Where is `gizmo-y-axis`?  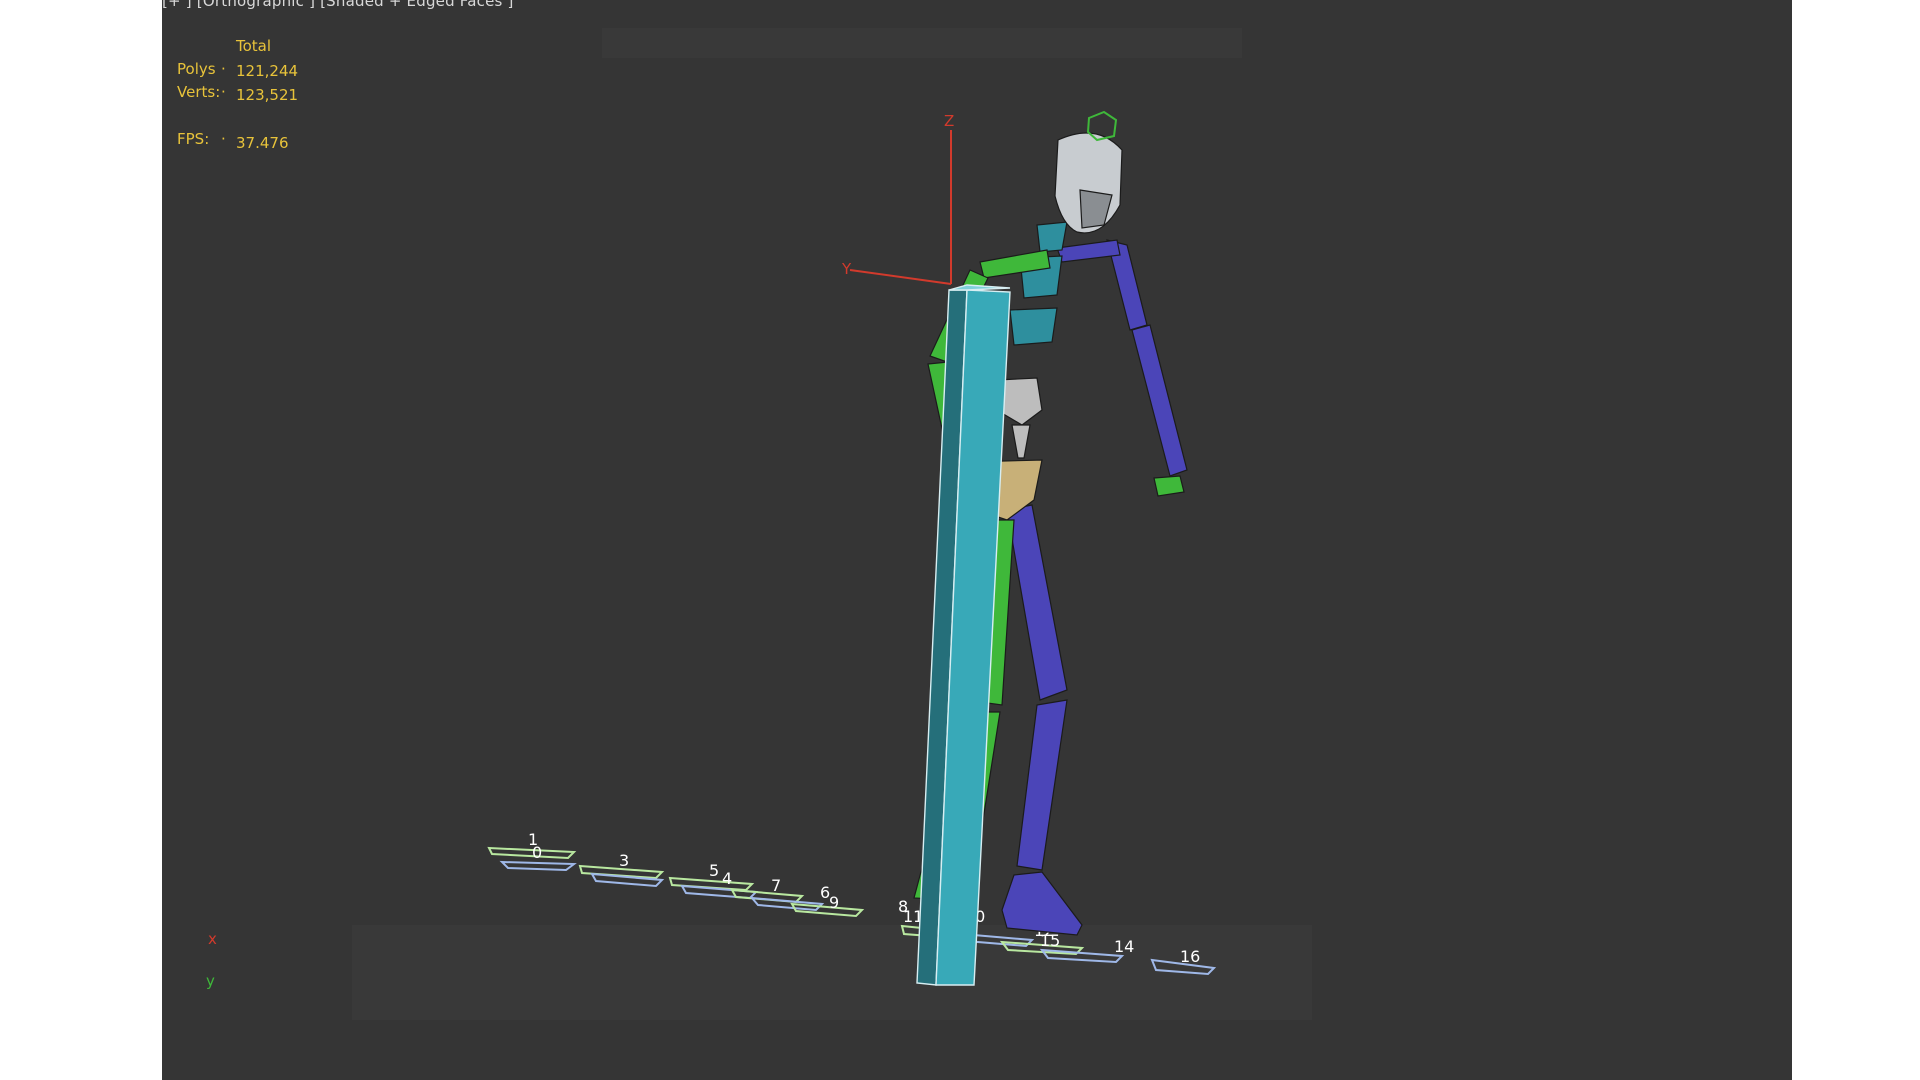
gizmo-y-axis is located at coordinates (900, 277).